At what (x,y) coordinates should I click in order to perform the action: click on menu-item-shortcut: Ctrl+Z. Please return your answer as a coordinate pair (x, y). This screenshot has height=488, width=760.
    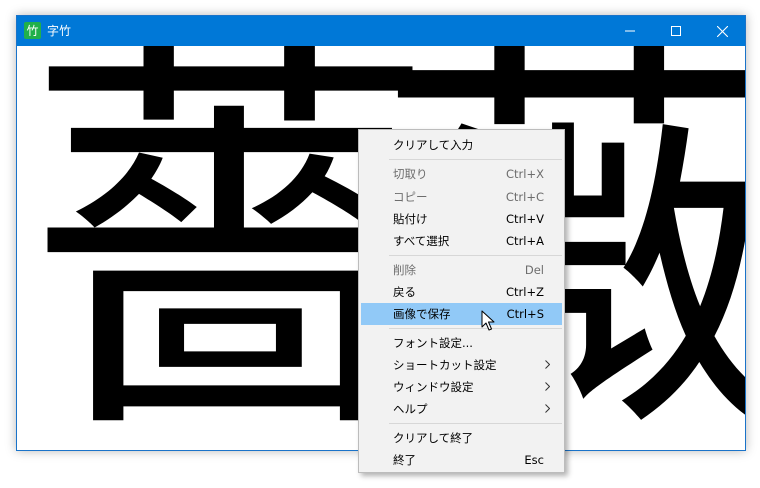
    Looking at the image, I should click on (525, 292).